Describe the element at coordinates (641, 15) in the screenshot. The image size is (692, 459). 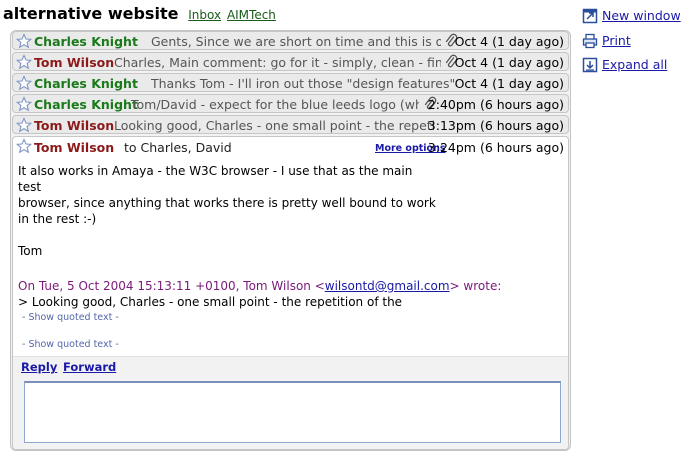
I see `new-window-link: New window` at that location.